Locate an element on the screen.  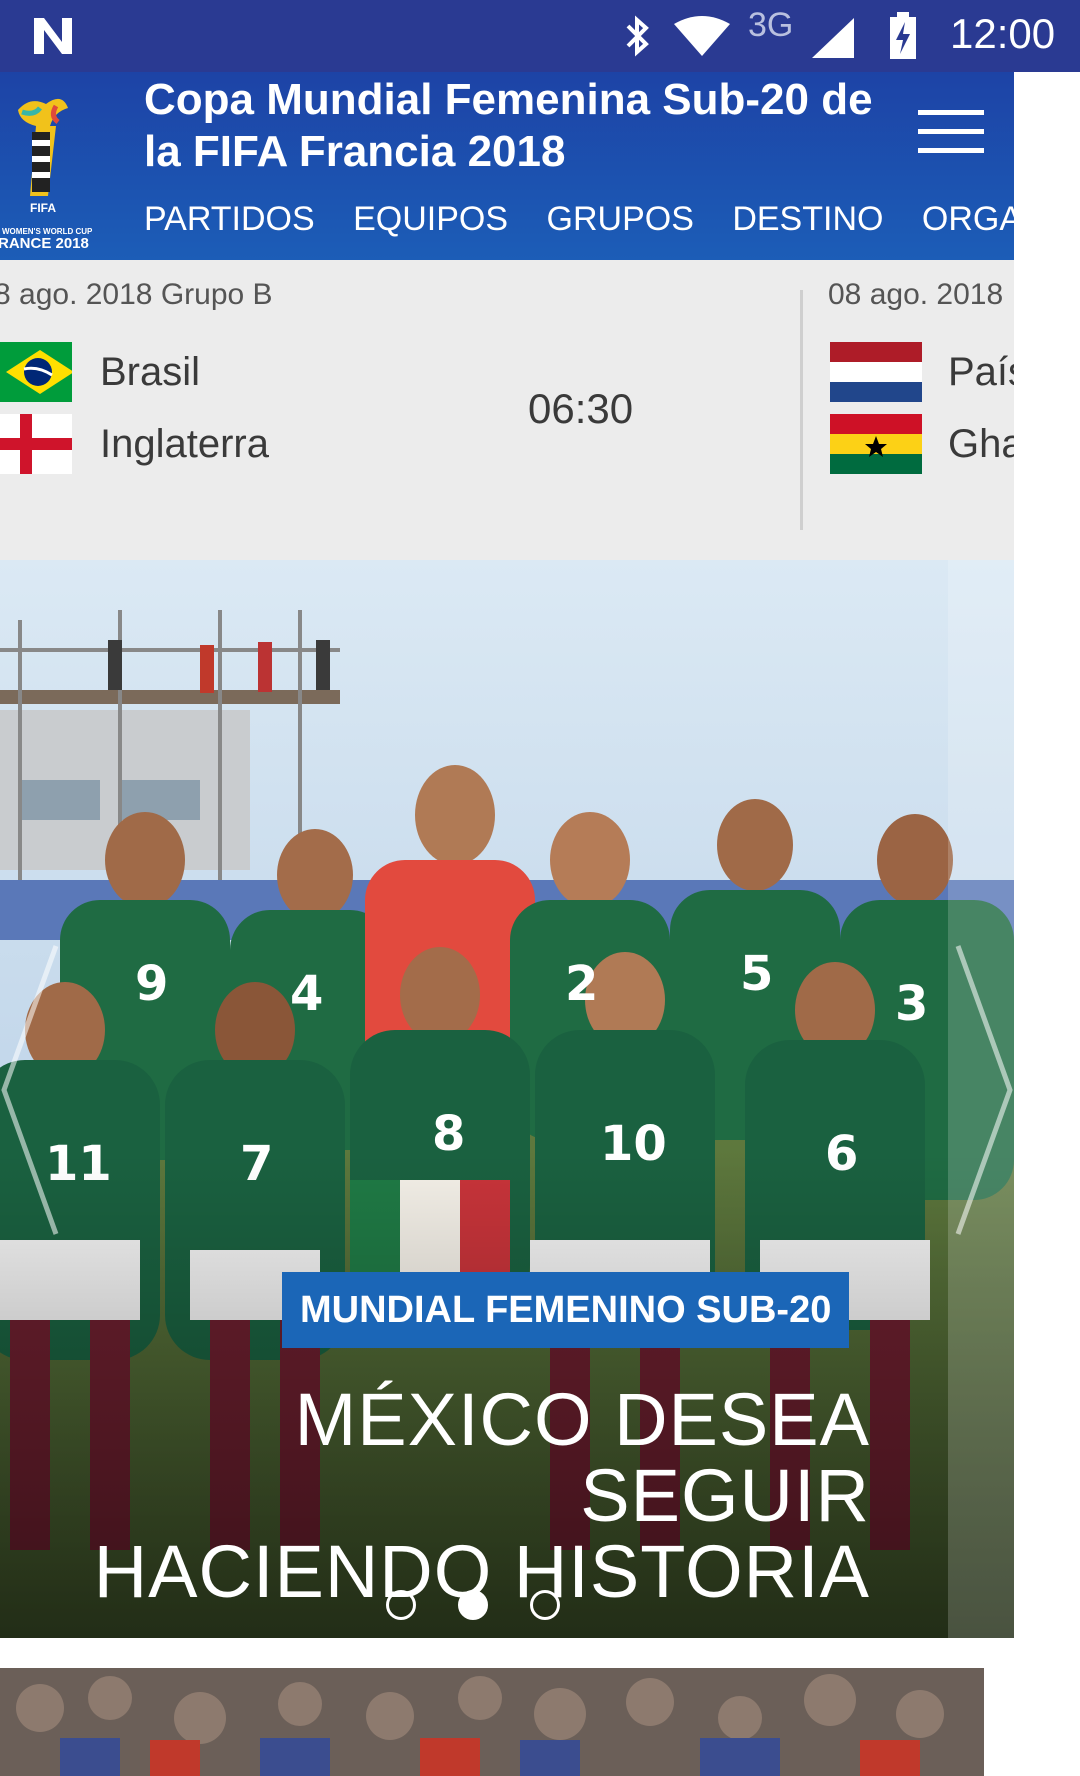
page-title-line1: Copa Mundial Femenina Sub-20 de is located at coordinates (508, 99).